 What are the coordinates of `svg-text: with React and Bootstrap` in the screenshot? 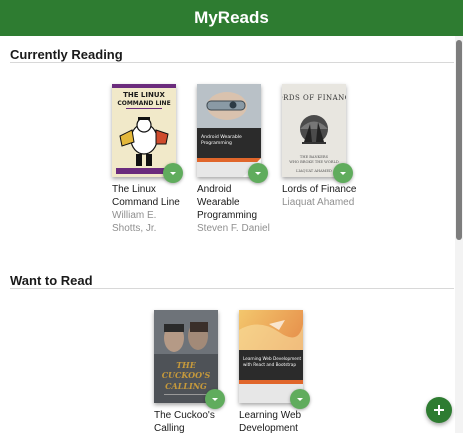 It's located at (269, 364).